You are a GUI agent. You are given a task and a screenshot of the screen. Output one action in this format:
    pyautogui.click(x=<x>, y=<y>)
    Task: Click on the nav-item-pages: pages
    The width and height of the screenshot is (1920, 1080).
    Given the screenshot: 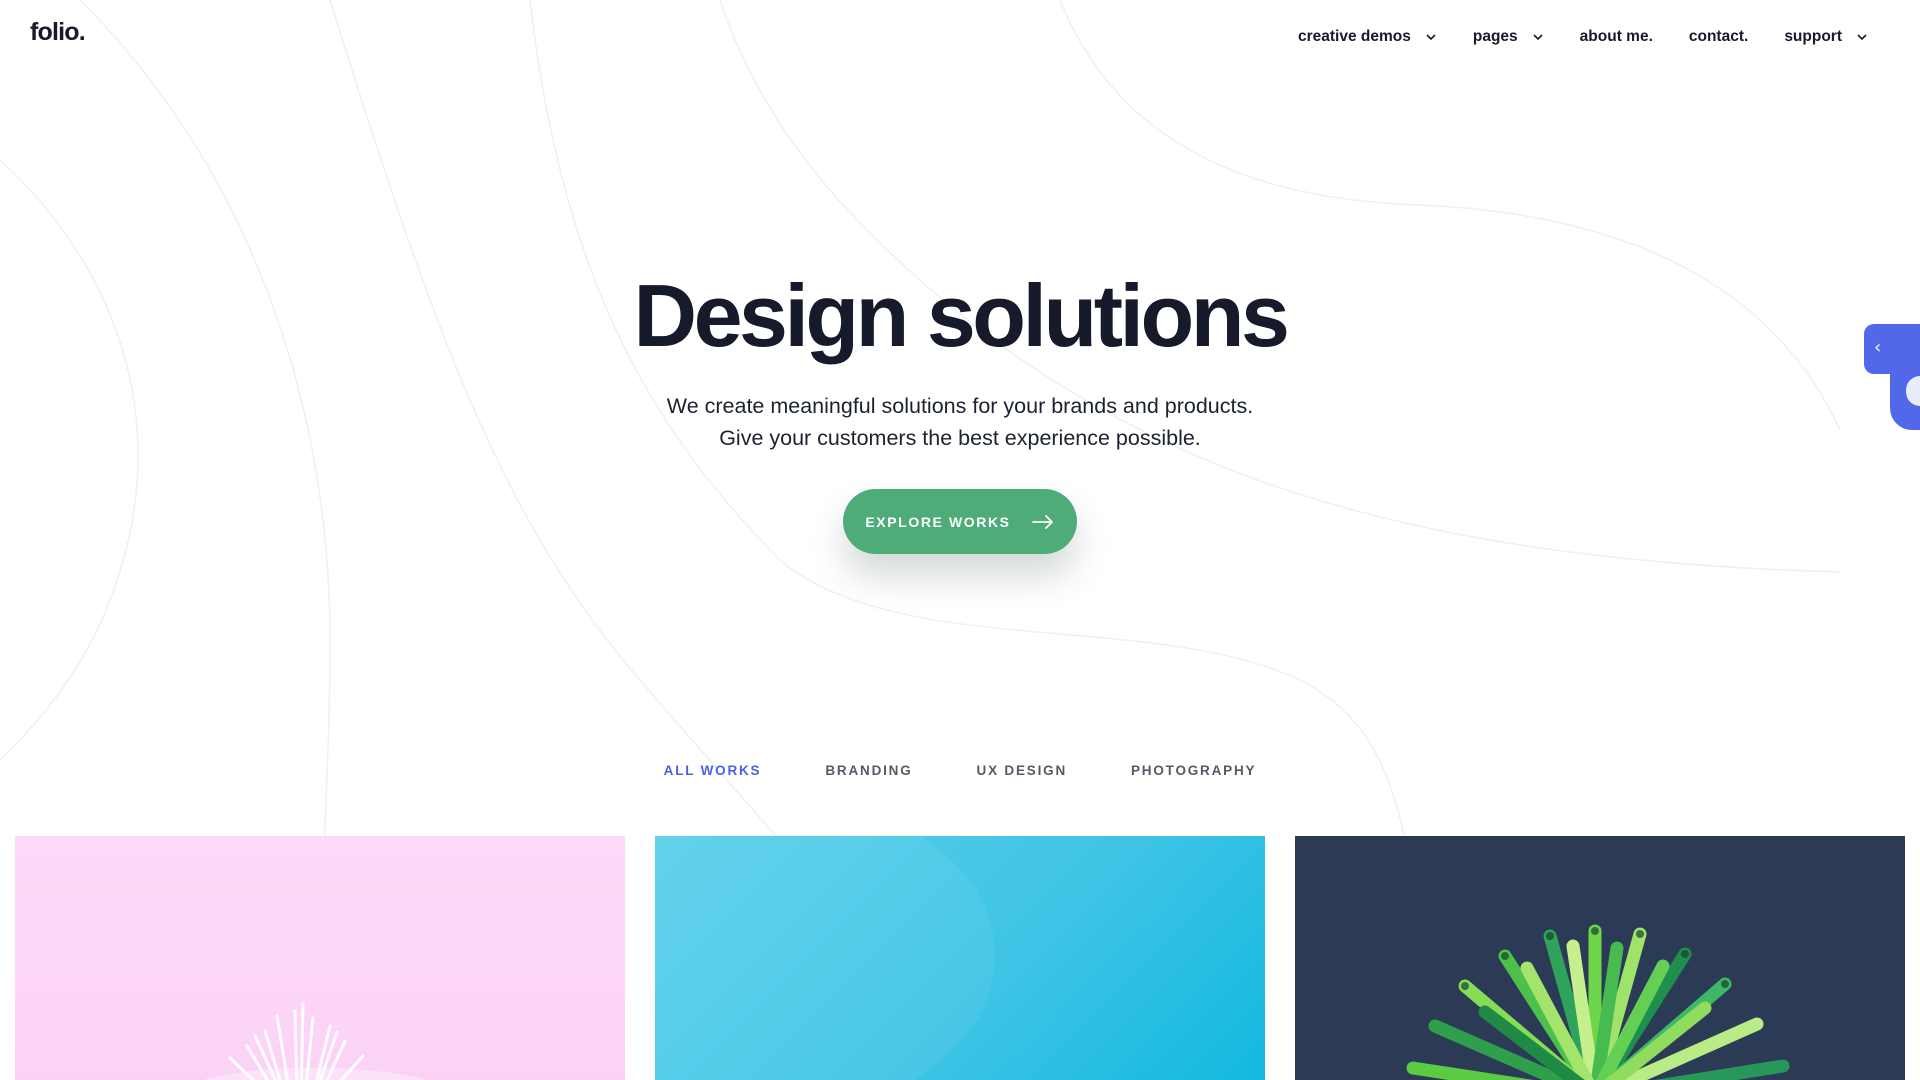 What is the action you would take?
    pyautogui.click(x=1508, y=37)
    